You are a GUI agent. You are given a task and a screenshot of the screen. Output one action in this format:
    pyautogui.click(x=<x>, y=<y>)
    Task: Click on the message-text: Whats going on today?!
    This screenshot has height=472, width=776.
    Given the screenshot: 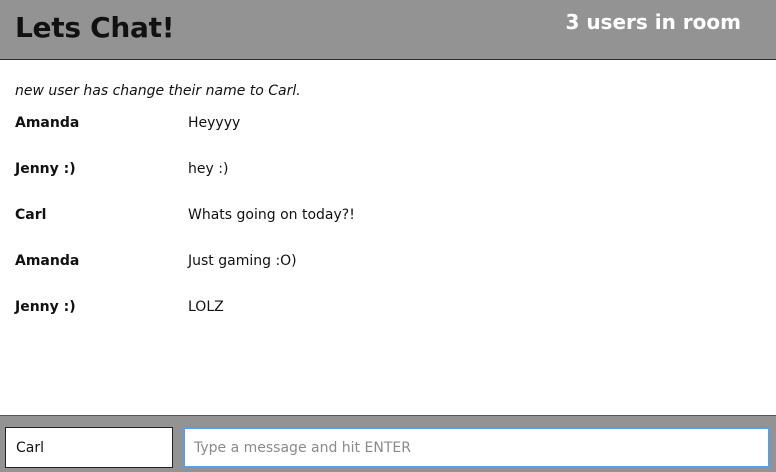 What is the action you would take?
    pyautogui.click(x=271, y=215)
    